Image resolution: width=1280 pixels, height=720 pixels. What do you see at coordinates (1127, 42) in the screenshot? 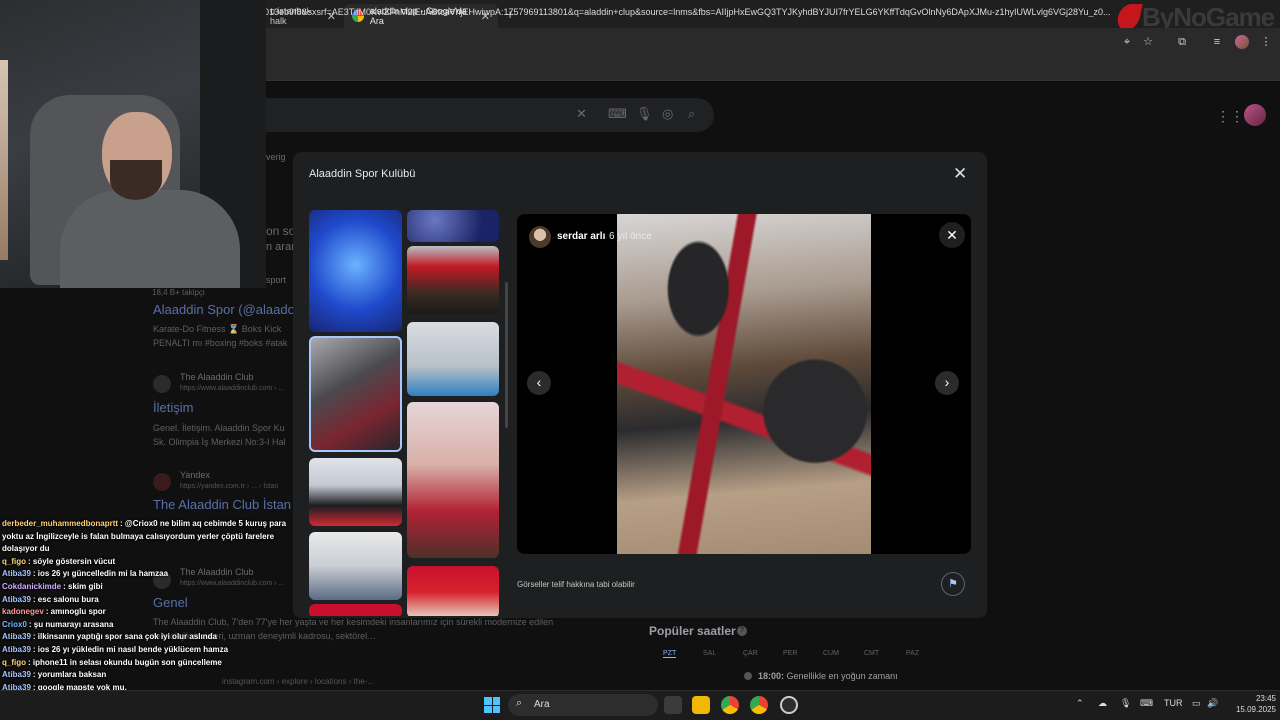
I see `location-icon: ⌖` at bounding box center [1127, 42].